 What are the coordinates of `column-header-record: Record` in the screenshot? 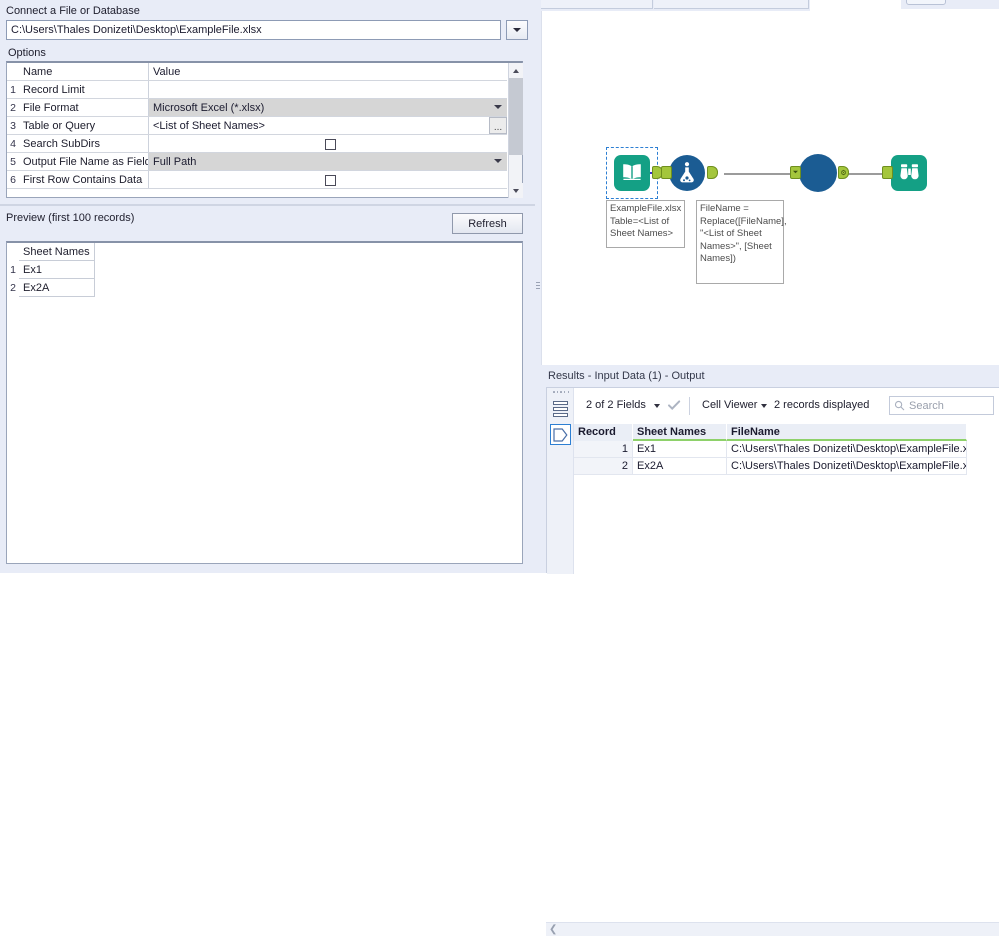 It's located at (603, 432).